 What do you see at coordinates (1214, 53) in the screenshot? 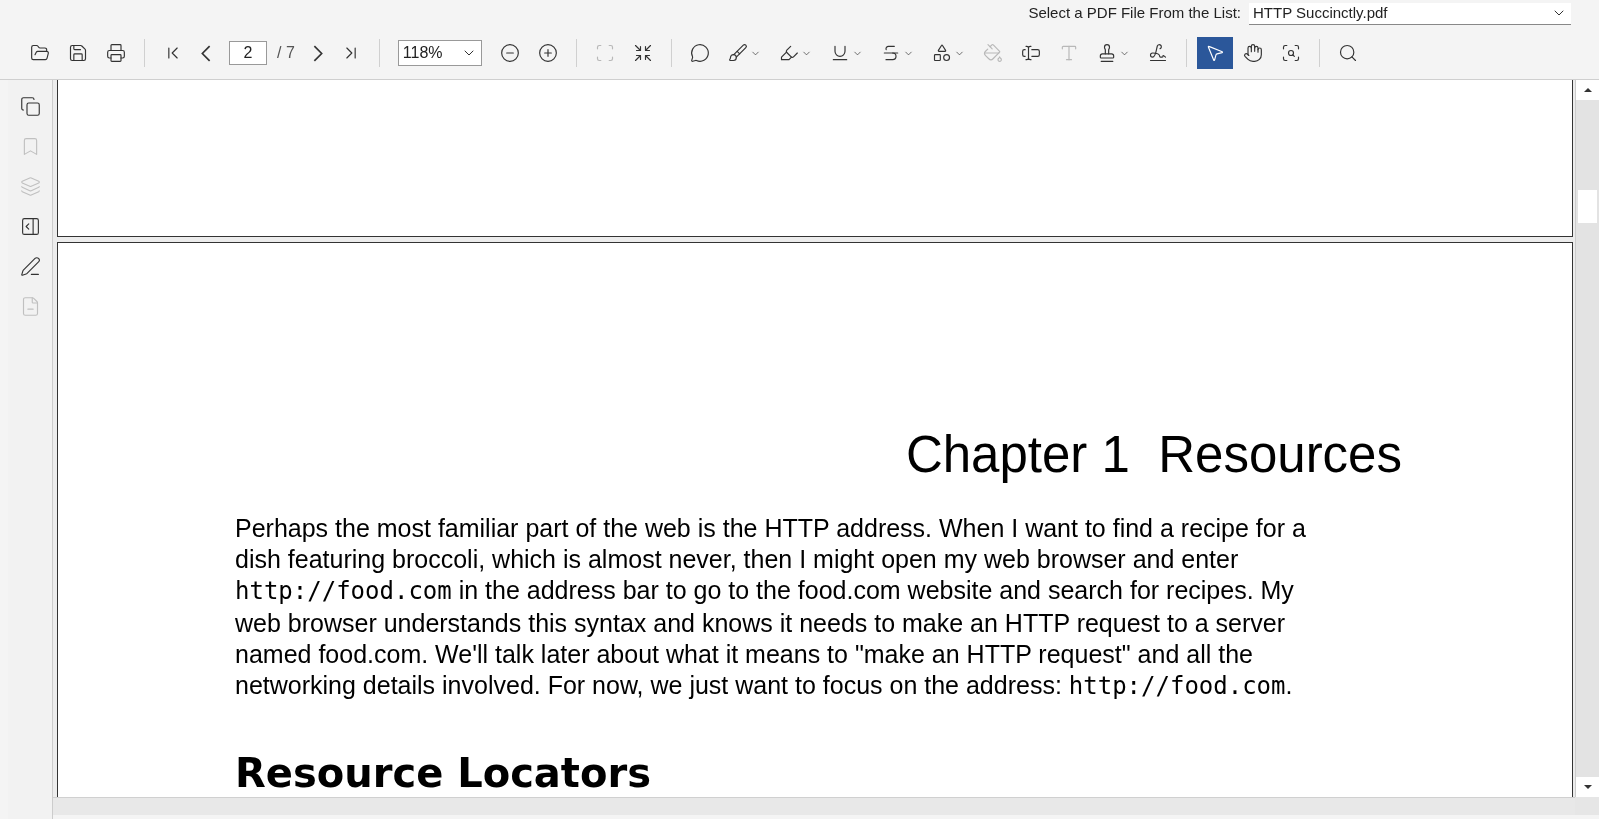
I see `pointer-button` at bounding box center [1214, 53].